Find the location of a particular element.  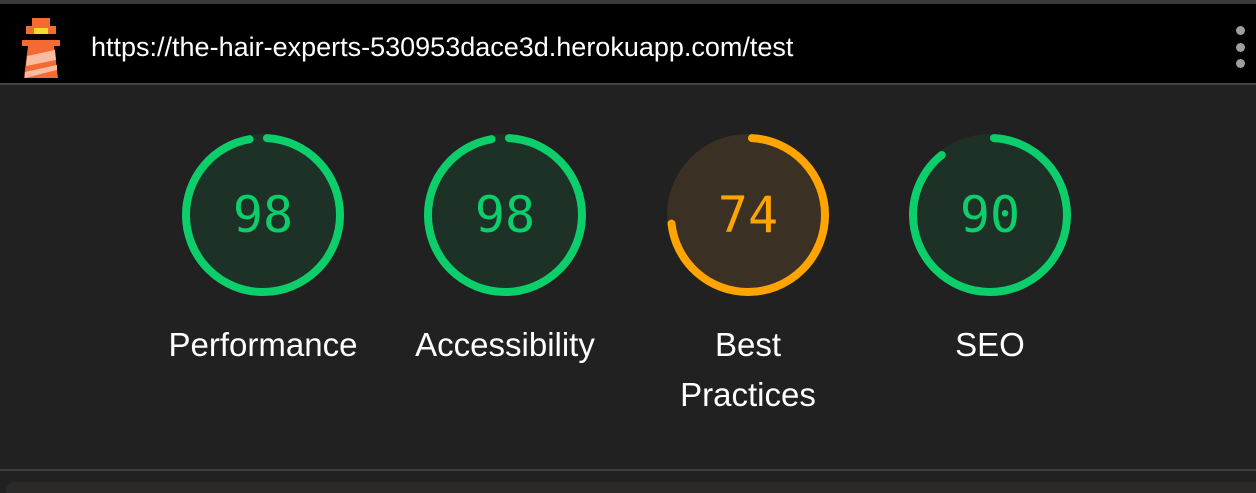

best-practices-score: 74 is located at coordinates (748, 215).